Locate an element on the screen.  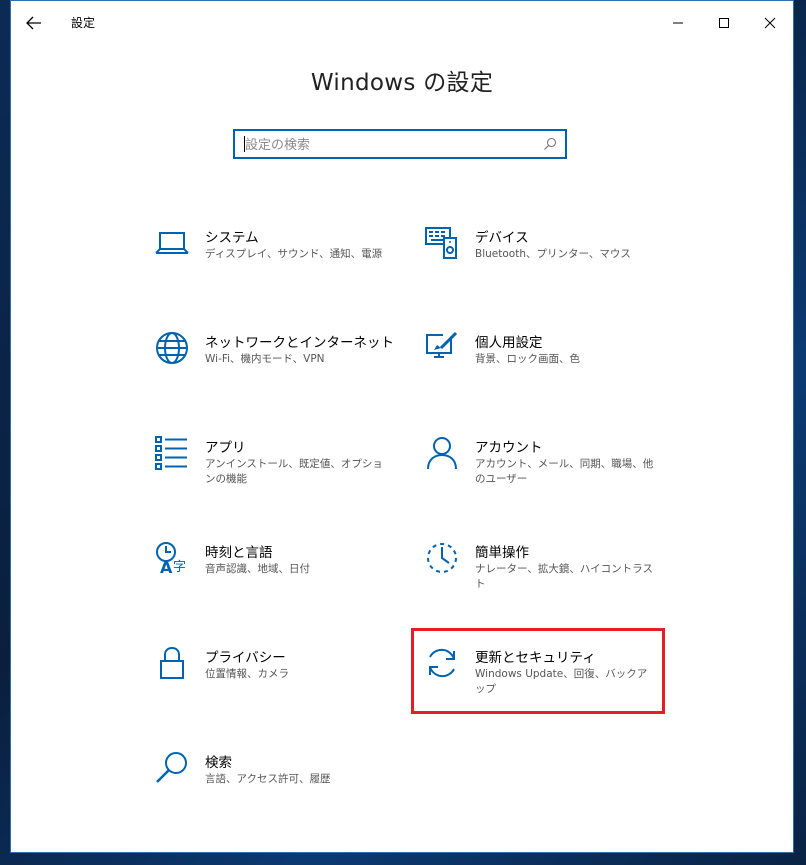
tile-description: 言語、アクセス許可、履歴 is located at coordinates (268, 779).